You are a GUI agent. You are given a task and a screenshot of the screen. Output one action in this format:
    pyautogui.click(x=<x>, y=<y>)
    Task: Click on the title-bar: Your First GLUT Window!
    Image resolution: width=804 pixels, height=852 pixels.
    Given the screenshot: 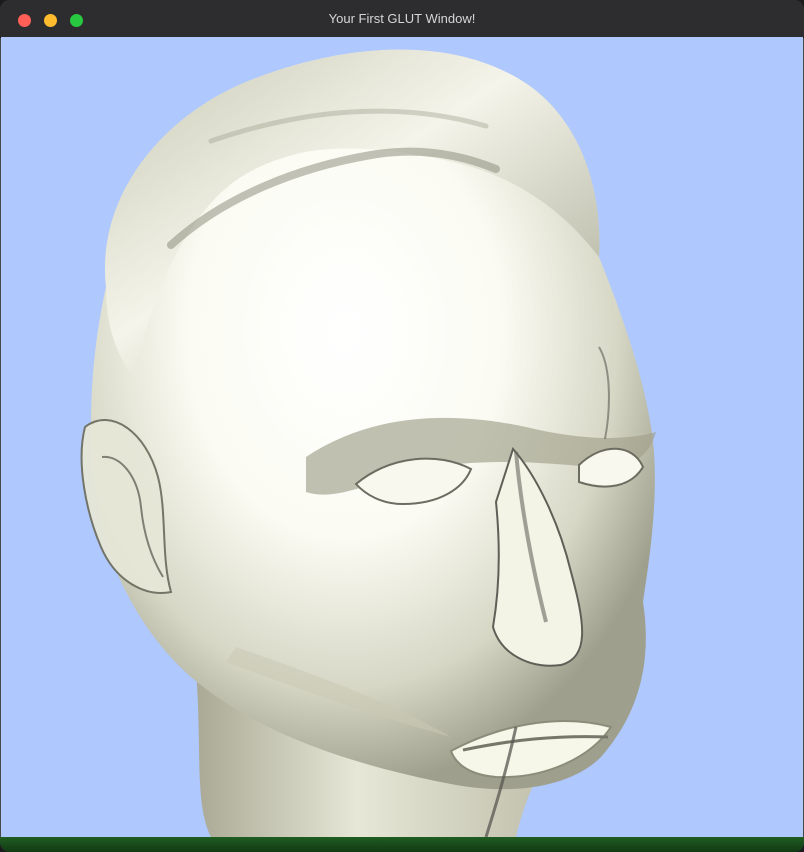 What is the action you would take?
    pyautogui.click(x=402, y=19)
    